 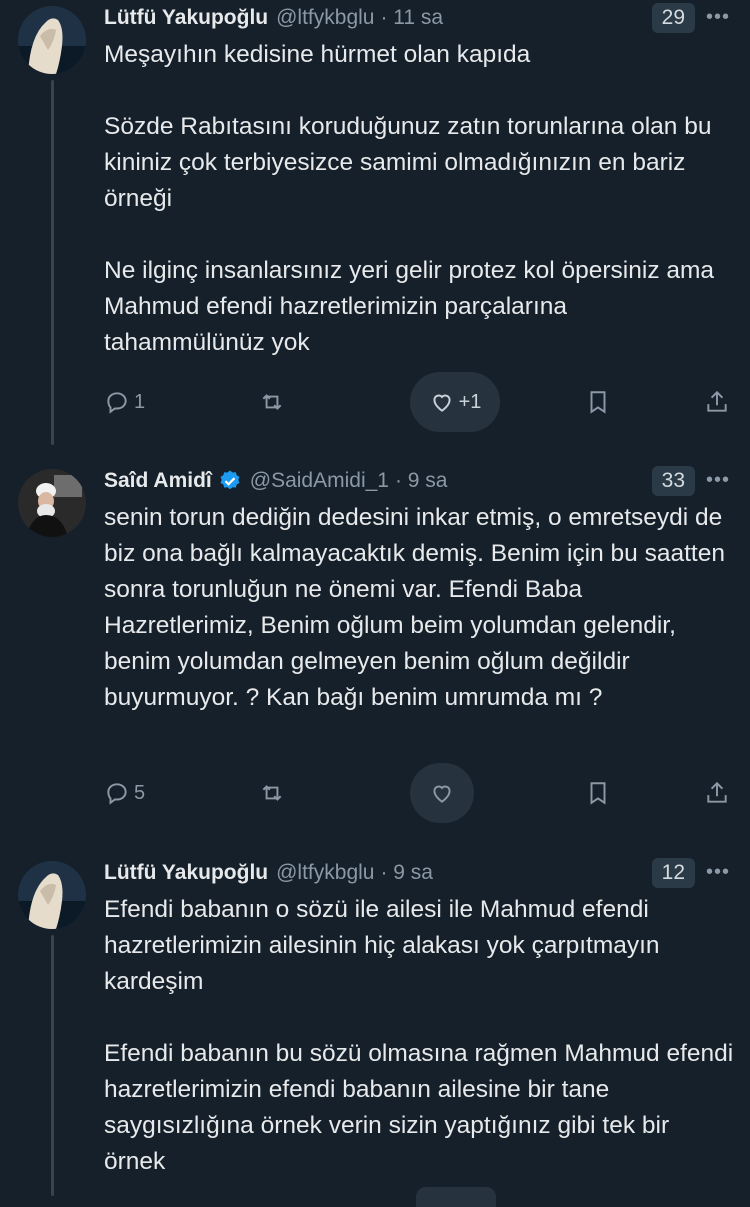 What do you see at coordinates (411, 18) in the screenshot?
I see `timestamp: · 11 sa` at bounding box center [411, 18].